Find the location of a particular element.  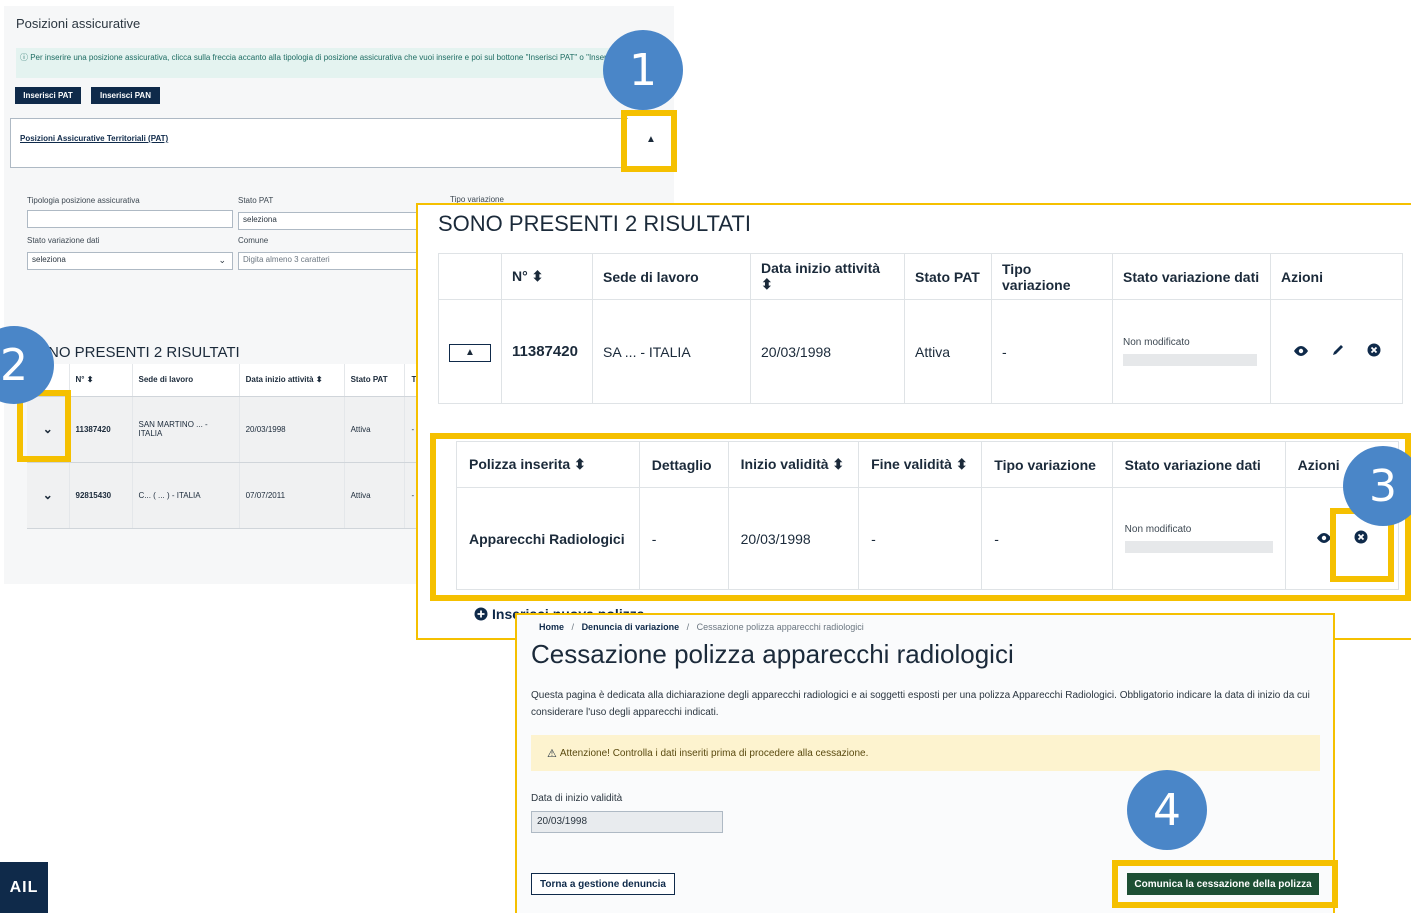

tipologia-label: Tipologia posizione assicurativa is located at coordinates (83, 200).